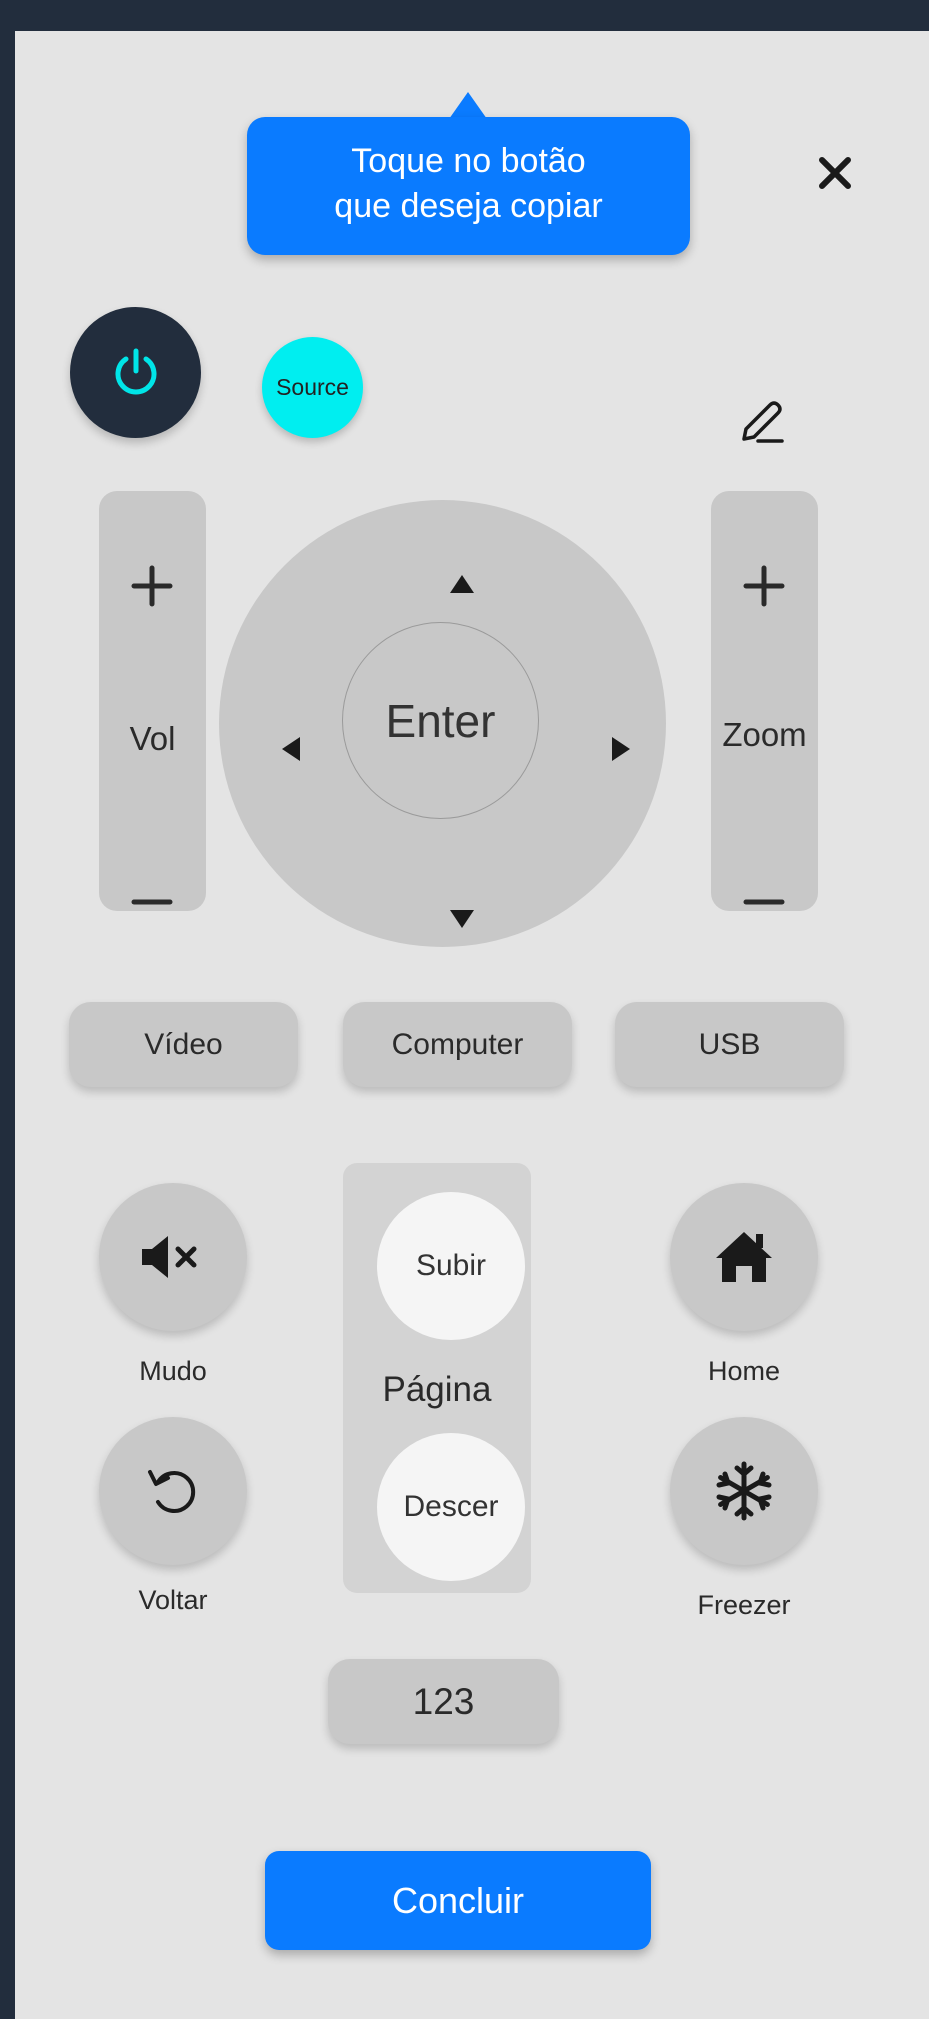 The height and width of the screenshot is (2019, 929). I want to click on volume-down-button, so click(152, 902).